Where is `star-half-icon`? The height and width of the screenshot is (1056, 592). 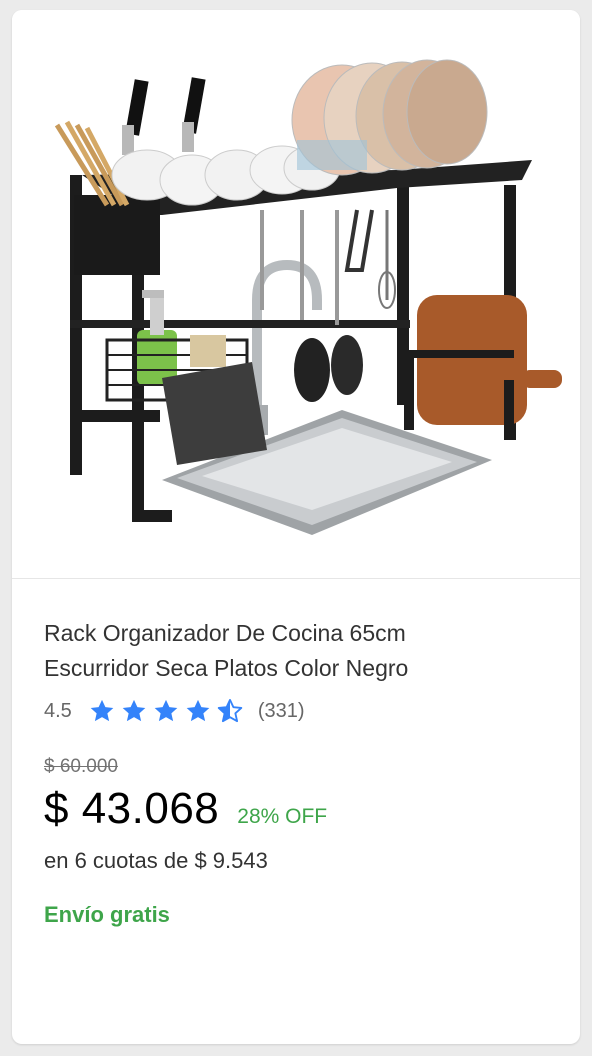 star-half-icon is located at coordinates (230, 711).